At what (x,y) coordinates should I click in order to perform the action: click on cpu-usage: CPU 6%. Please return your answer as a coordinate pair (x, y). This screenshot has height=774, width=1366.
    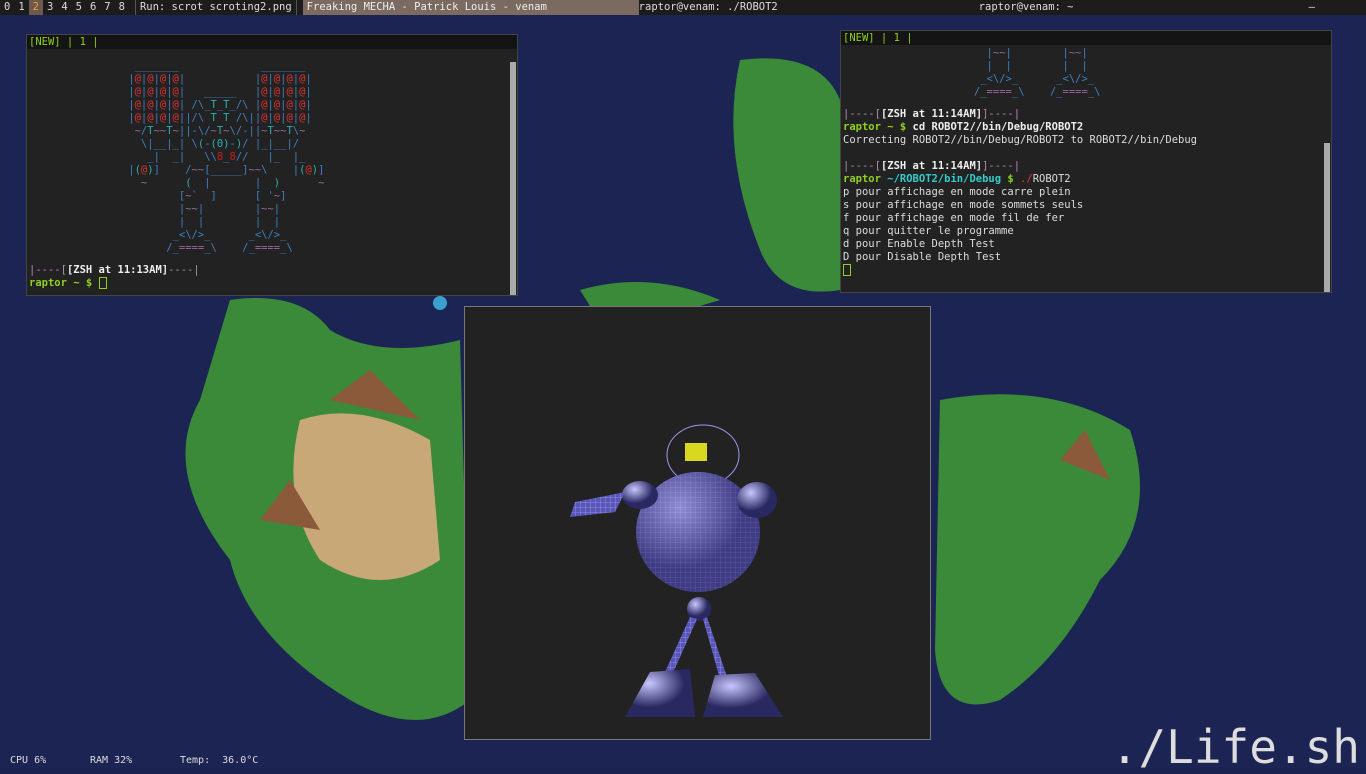
    Looking at the image, I should click on (28, 760).